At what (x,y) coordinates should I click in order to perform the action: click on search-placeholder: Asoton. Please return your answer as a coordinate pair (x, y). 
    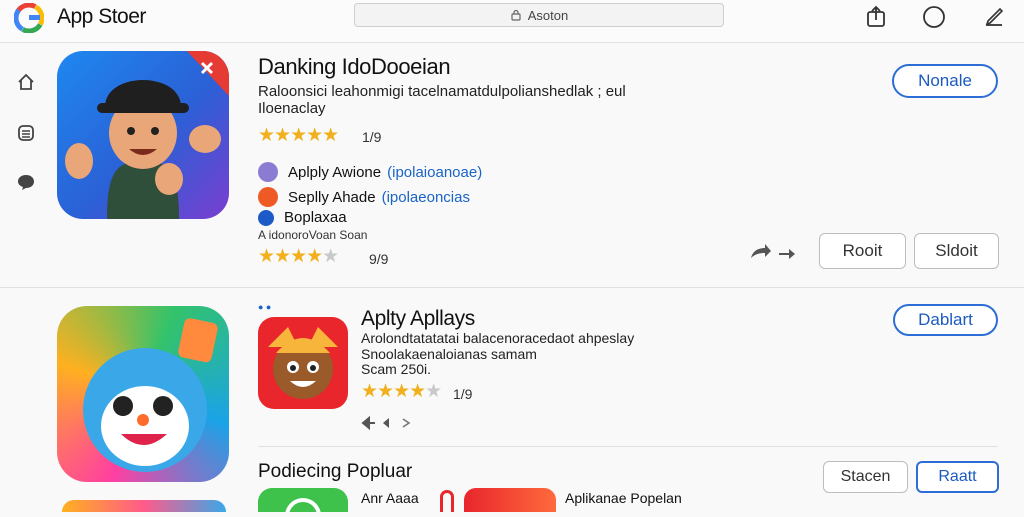
    Looking at the image, I should click on (548, 15).